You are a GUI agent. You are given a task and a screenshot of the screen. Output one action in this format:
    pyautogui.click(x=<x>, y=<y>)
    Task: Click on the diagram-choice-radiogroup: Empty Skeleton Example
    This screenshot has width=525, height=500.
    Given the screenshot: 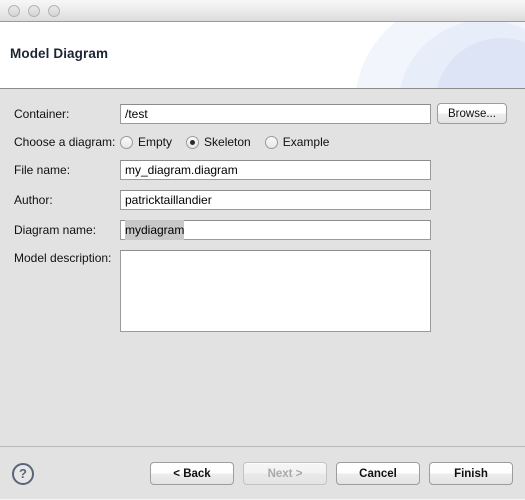 What is the action you would take?
    pyautogui.click(x=224, y=142)
    